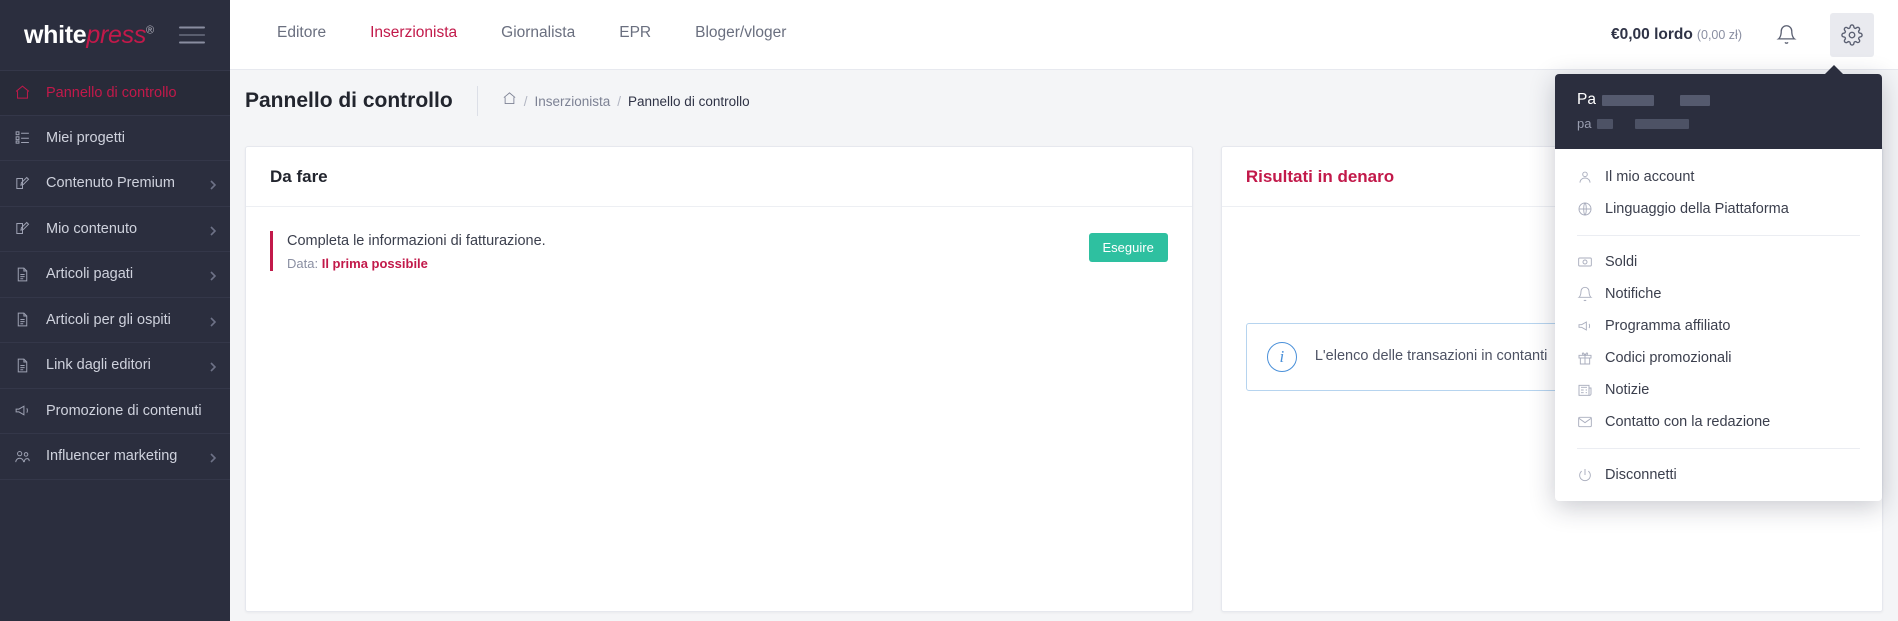  I want to click on sidebar-item-contenuto-premium: Contenuto Premium, so click(115, 184).